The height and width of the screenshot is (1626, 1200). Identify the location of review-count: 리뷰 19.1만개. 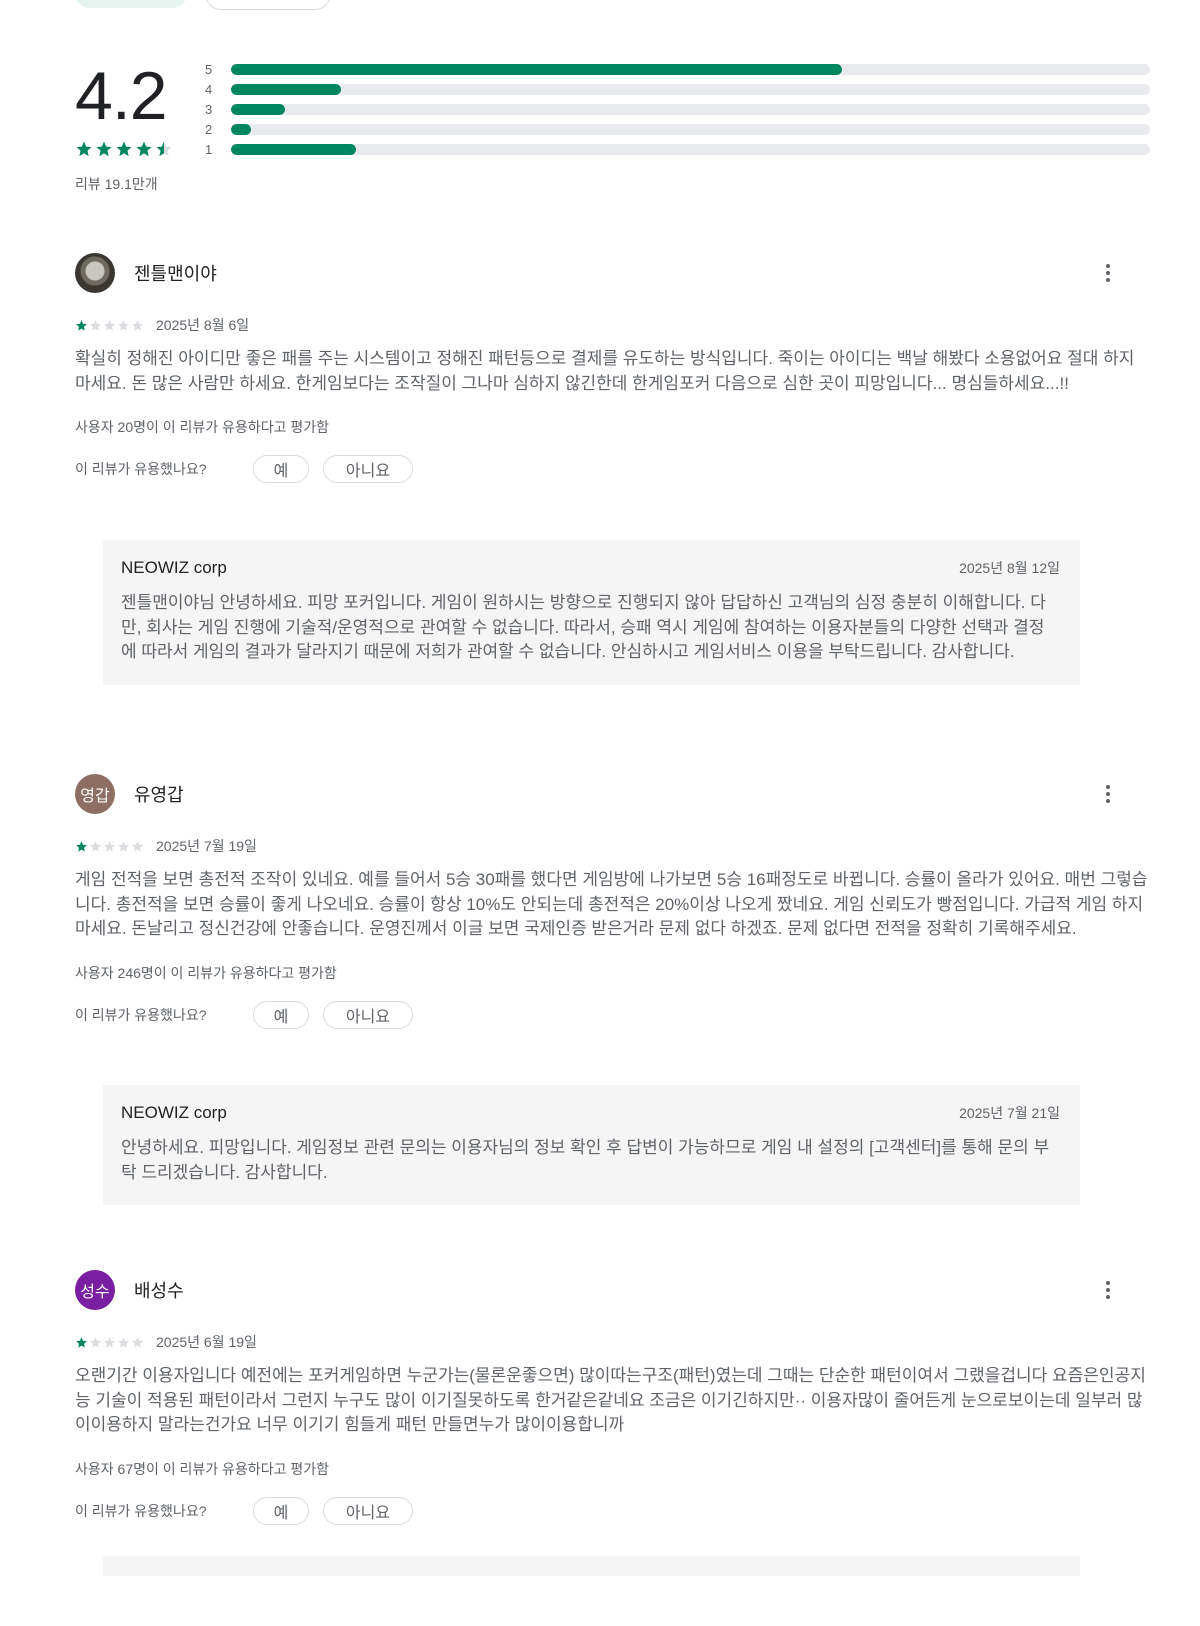
(116, 184).